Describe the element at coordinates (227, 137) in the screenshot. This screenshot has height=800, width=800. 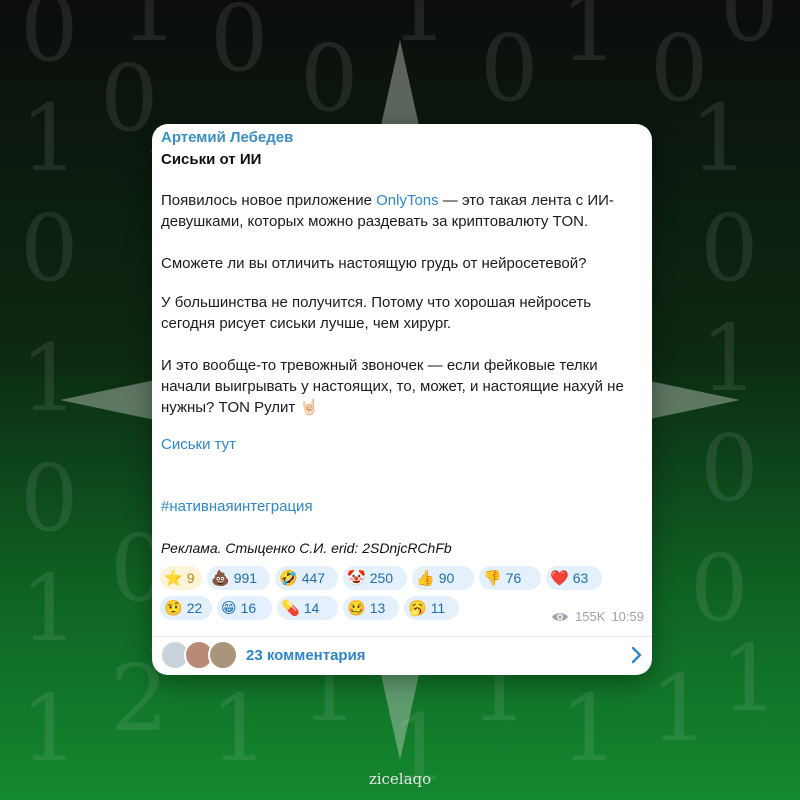
I see `post-author: Артемий Лебедев` at that location.